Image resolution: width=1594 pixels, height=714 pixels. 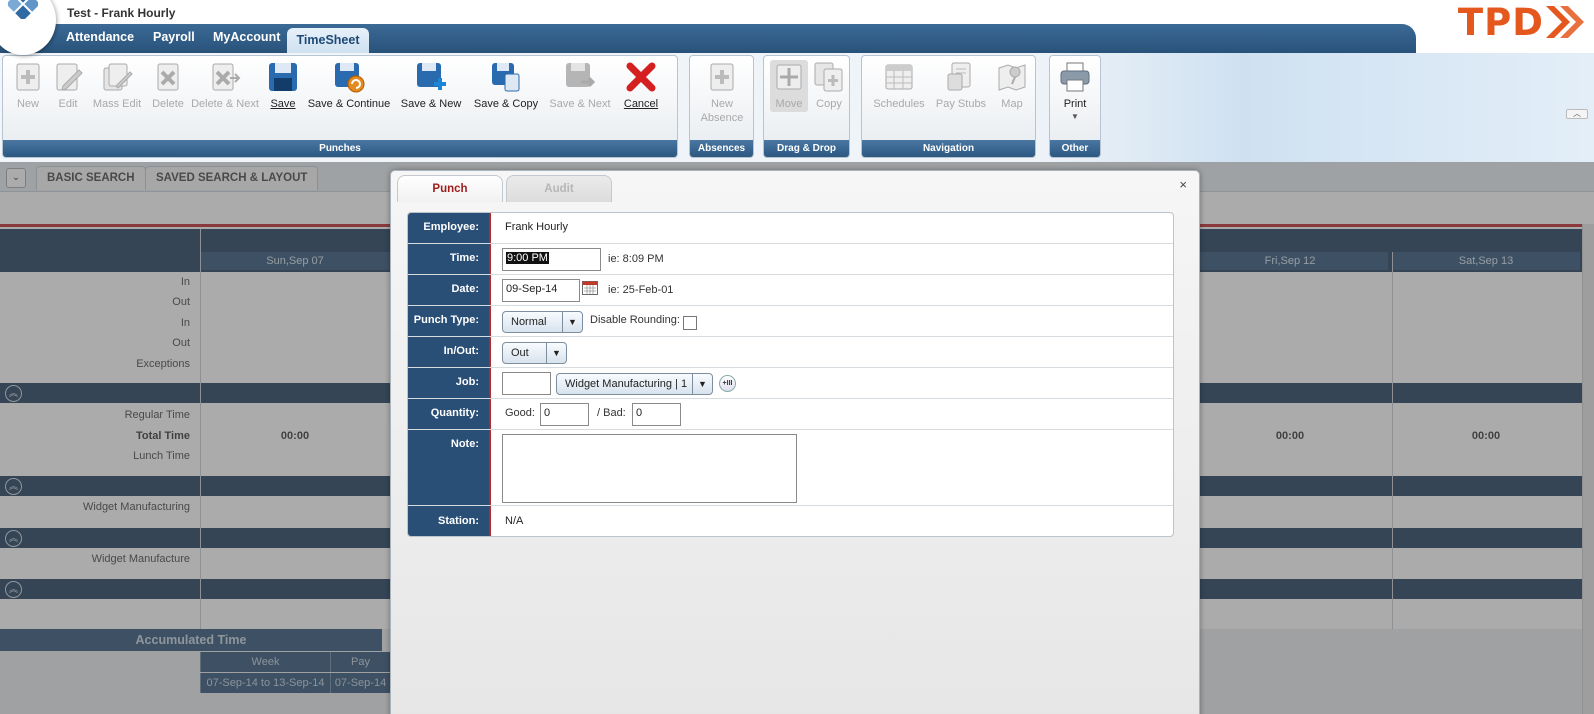 What do you see at coordinates (790, 290) in the screenshot?
I see `form-row-date: Date: 09-Sep-14 ie: 25-Feb-01` at bounding box center [790, 290].